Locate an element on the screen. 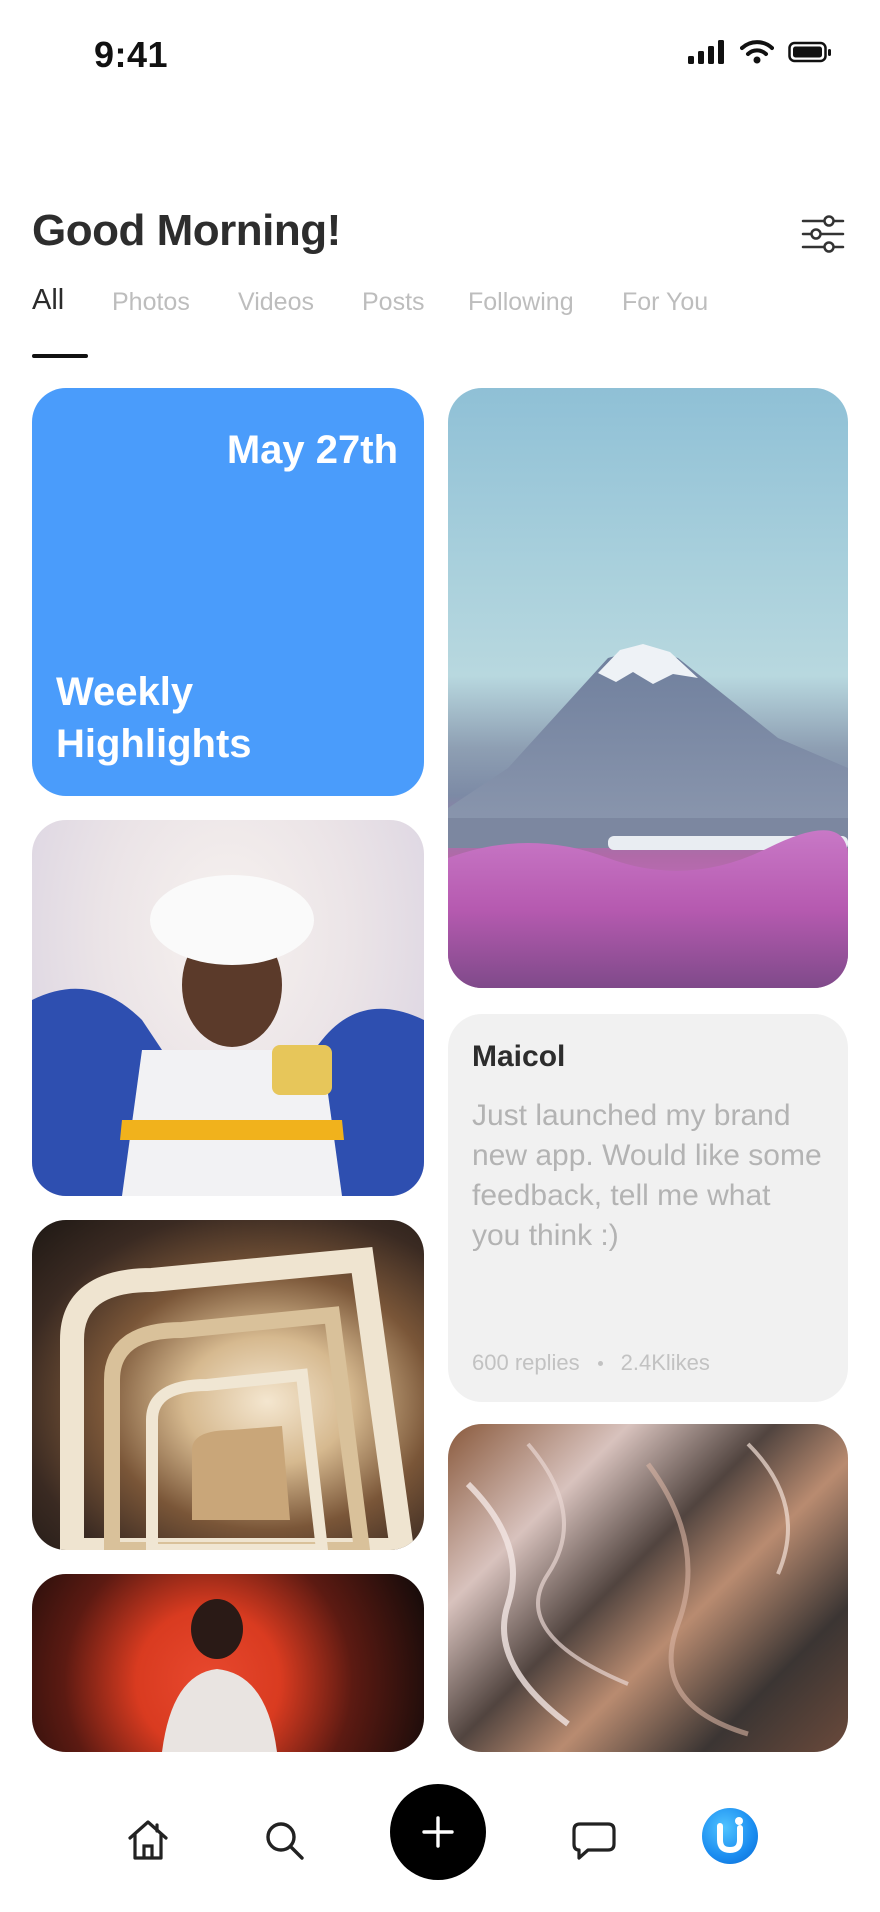  filter-button is located at coordinates (823, 234).